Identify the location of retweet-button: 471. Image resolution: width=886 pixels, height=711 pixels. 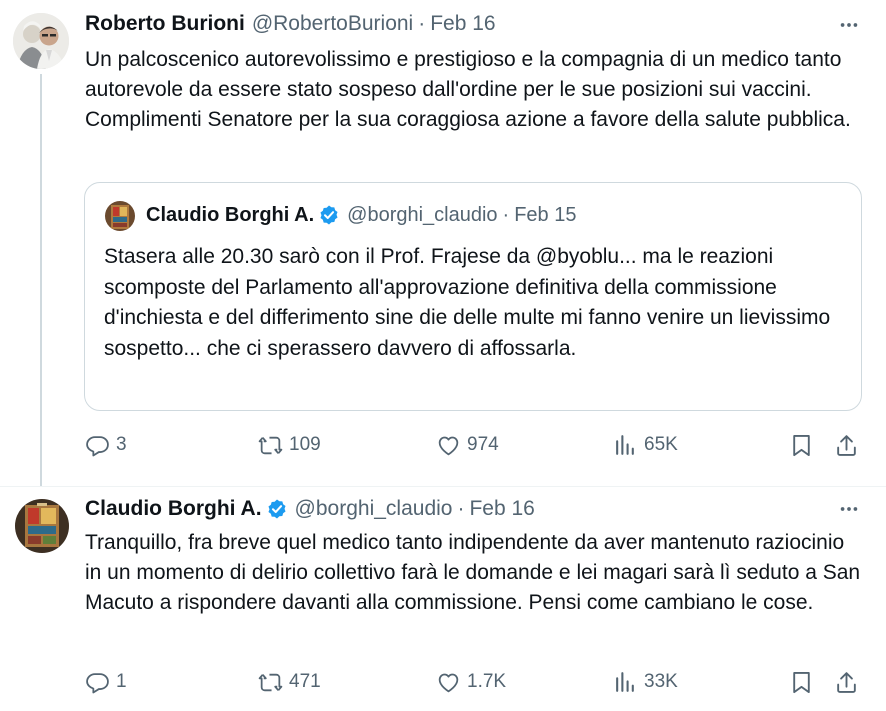
(289, 682).